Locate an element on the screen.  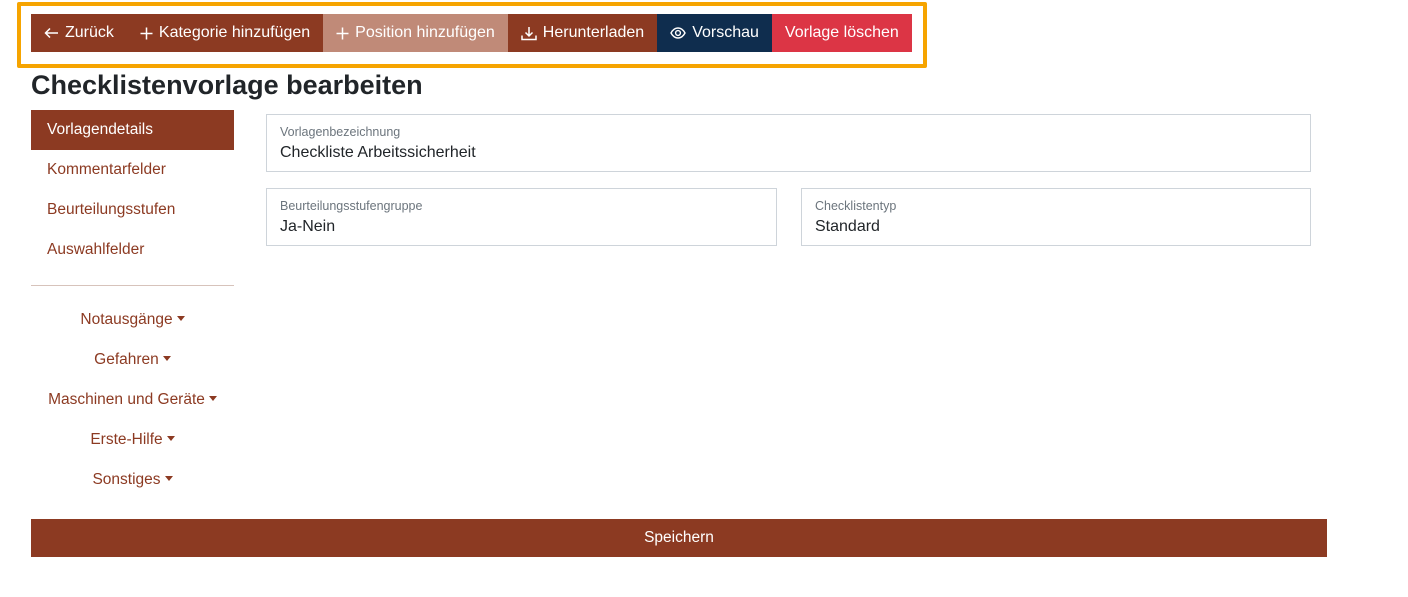
add-category-button: Kategorie hinzufügen is located at coordinates (225, 33).